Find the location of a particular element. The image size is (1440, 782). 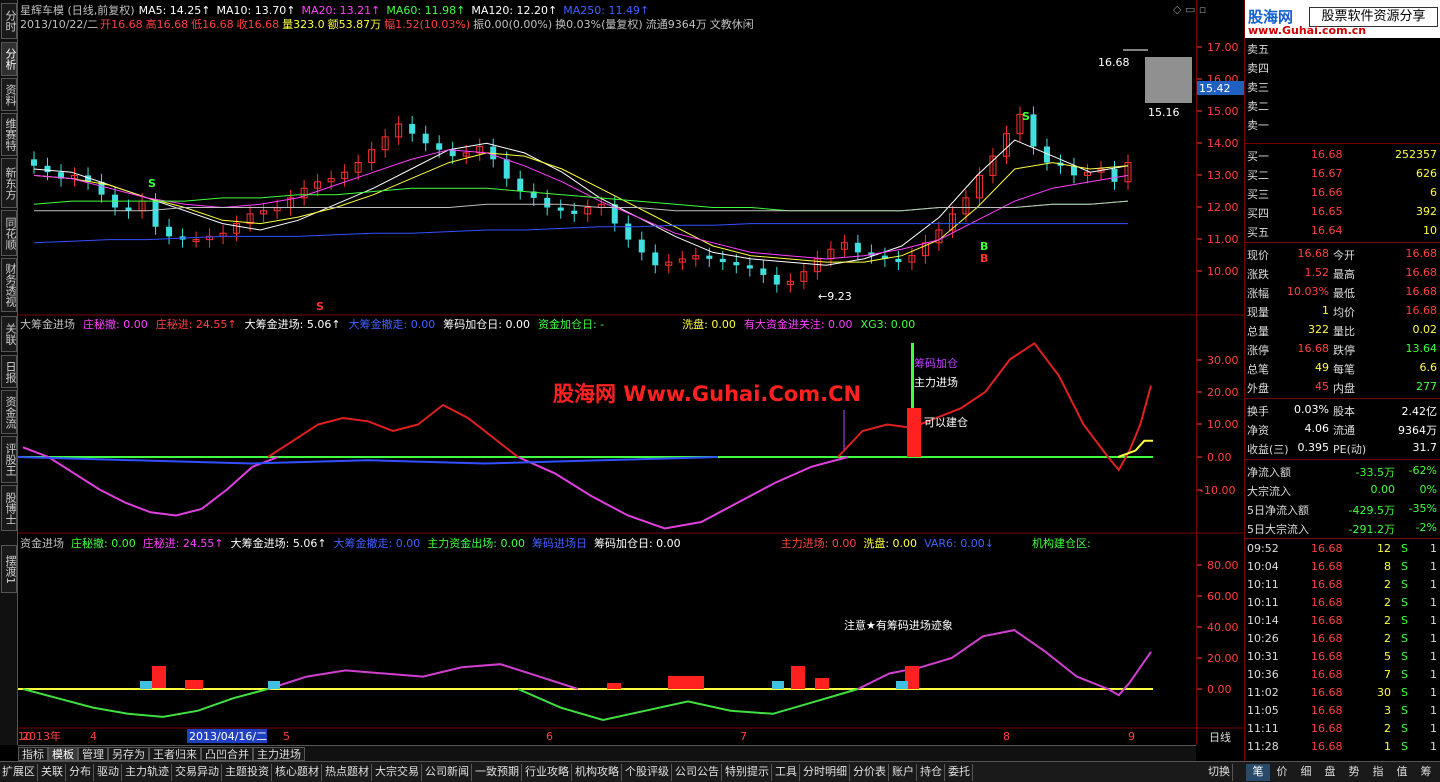

nav-item: 机构攻略 is located at coordinates (597, 772).